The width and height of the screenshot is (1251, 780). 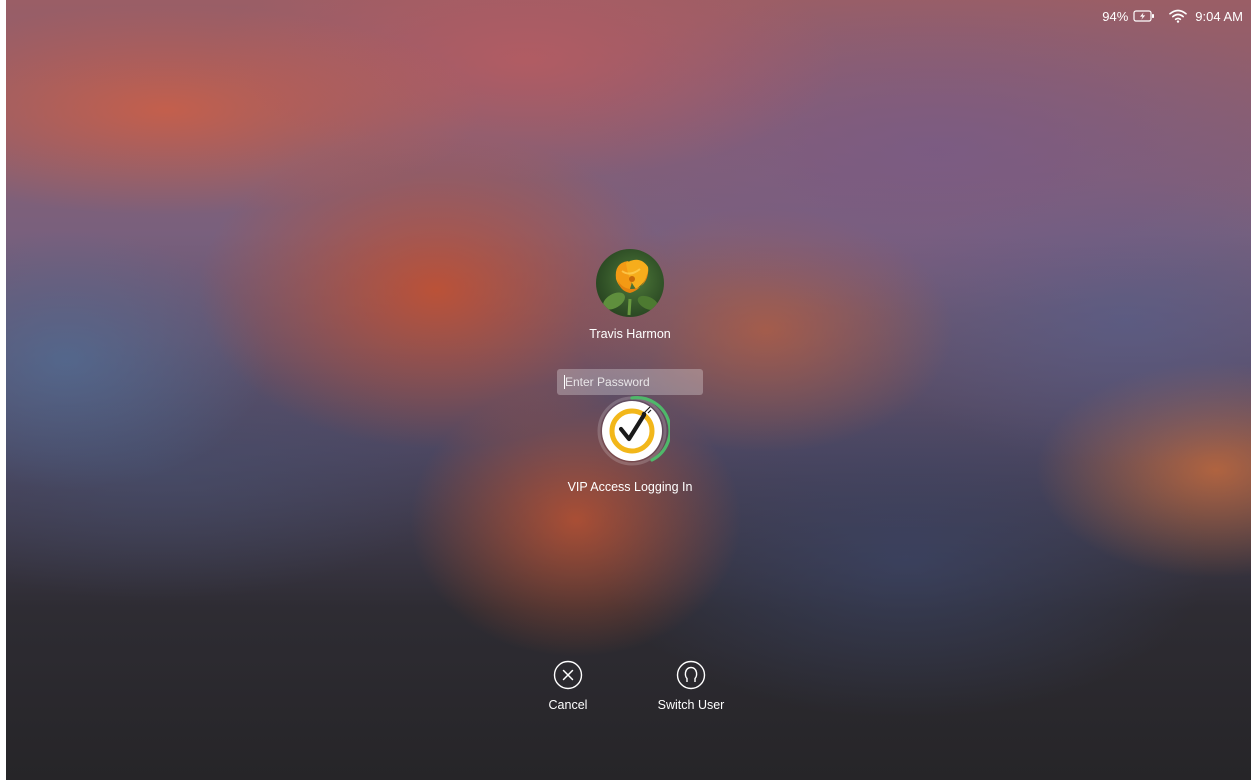 I want to click on cancel-button: Cancel, so click(x=568, y=686).